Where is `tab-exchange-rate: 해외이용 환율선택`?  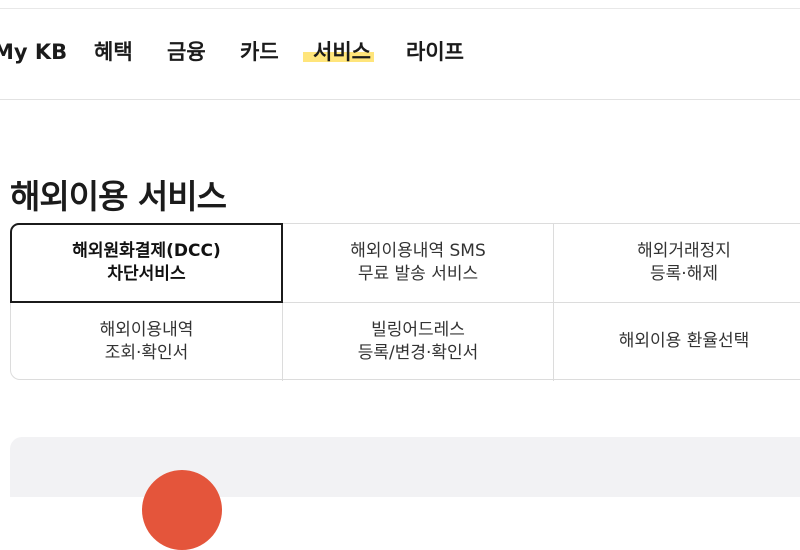 tab-exchange-rate: 해외이용 환율선택 is located at coordinates (677, 341).